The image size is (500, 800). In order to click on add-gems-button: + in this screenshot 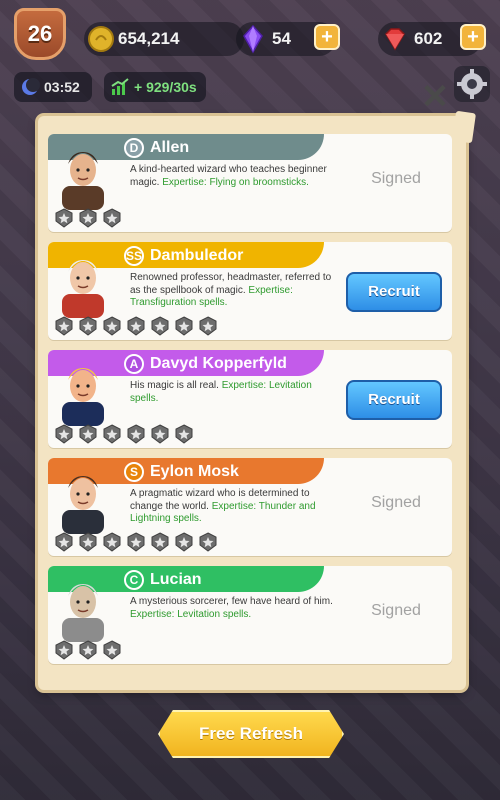, I will do `click(327, 37)`.